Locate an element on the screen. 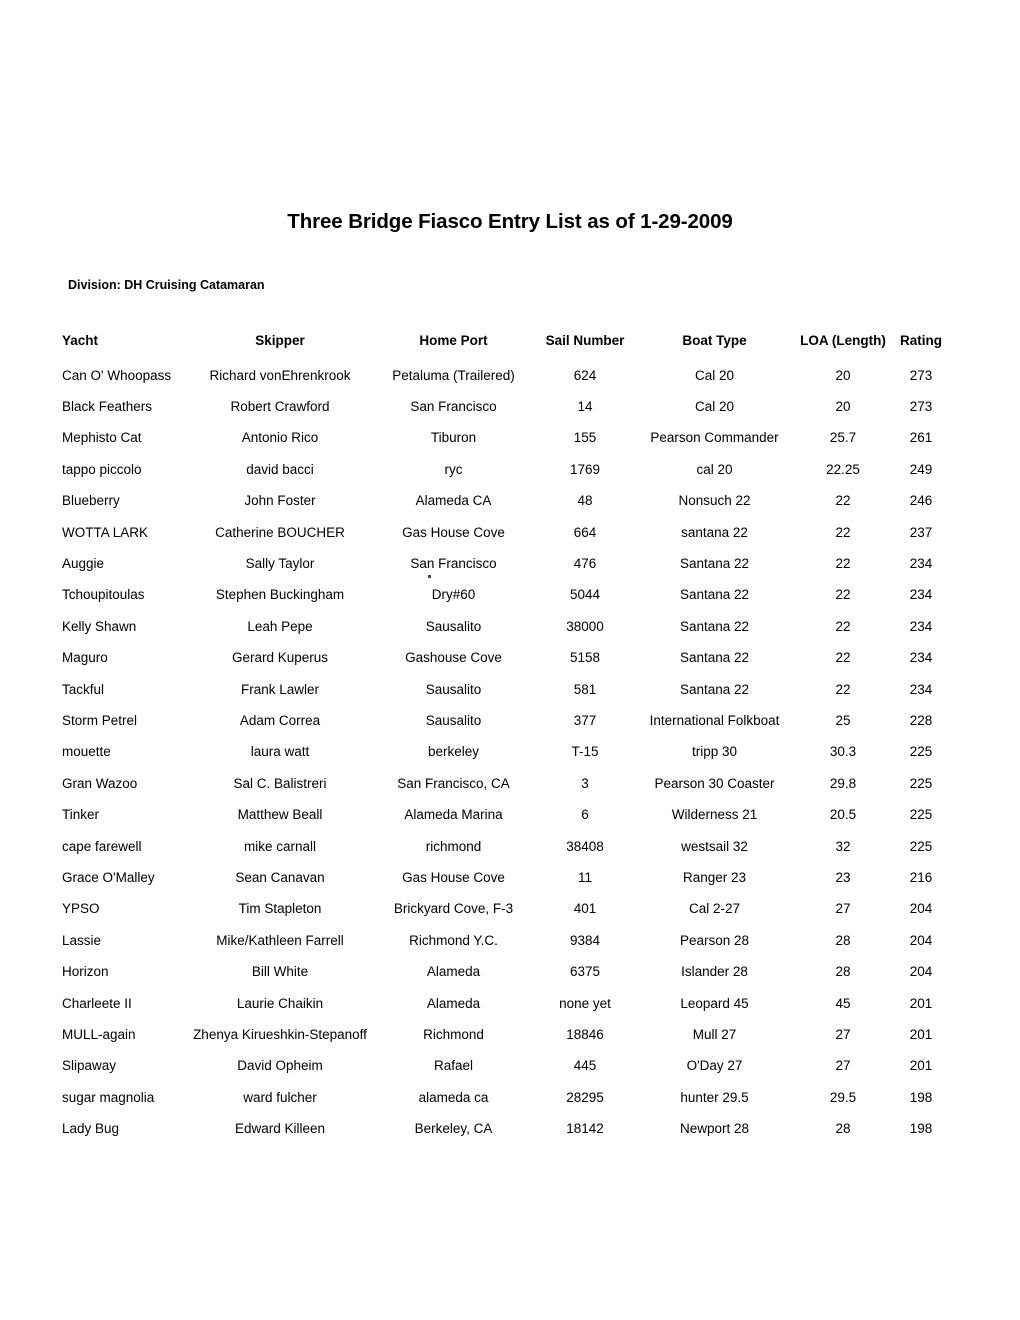 The image size is (1020, 1320). cell-rating: 234 is located at coordinates (921, 658).